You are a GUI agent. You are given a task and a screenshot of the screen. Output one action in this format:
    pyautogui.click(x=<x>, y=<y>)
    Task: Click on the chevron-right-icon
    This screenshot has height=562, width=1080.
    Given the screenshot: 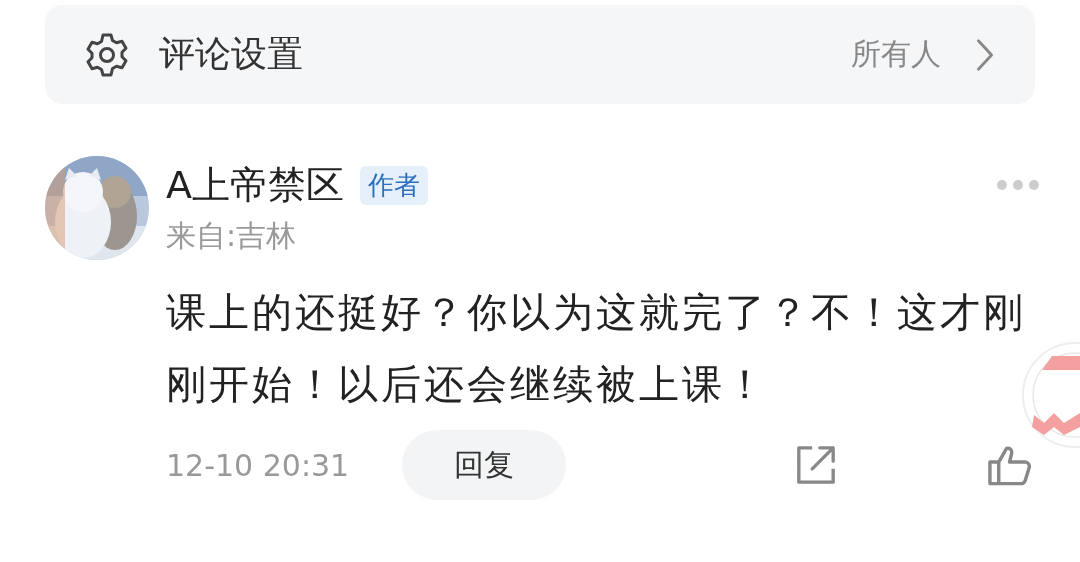 What is the action you would take?
    pyautogui.click(x=985, y=54)
    